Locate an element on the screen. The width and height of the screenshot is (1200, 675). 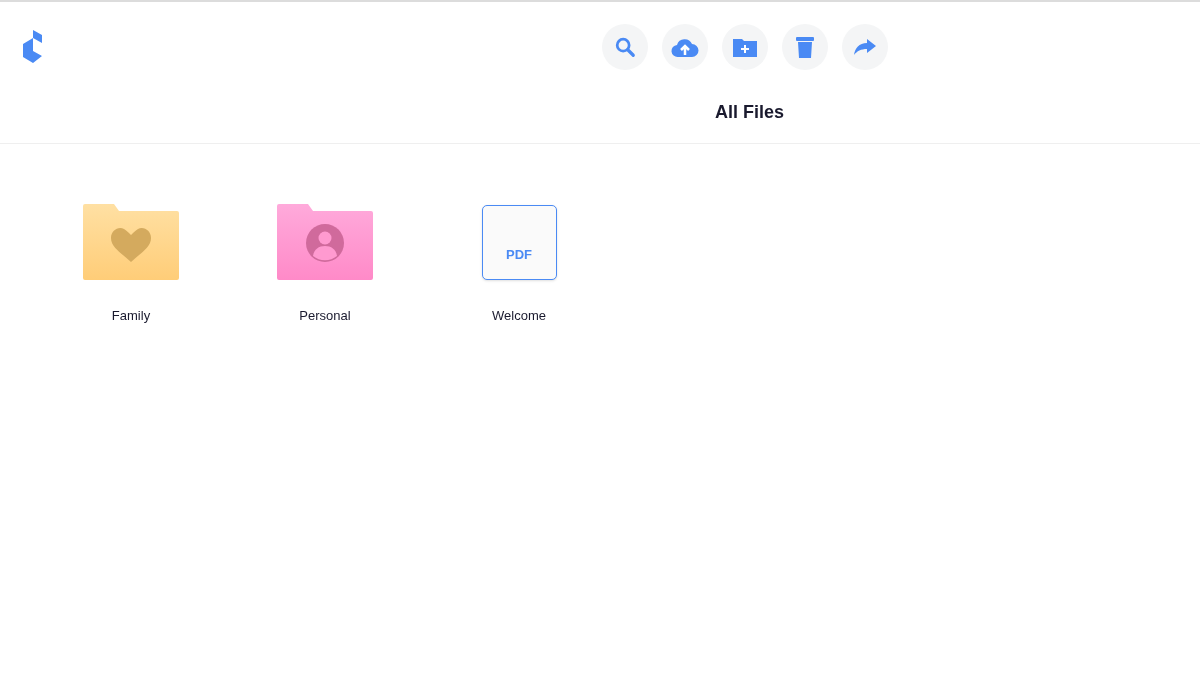
logo-icon is located at coordinates (33, 47).